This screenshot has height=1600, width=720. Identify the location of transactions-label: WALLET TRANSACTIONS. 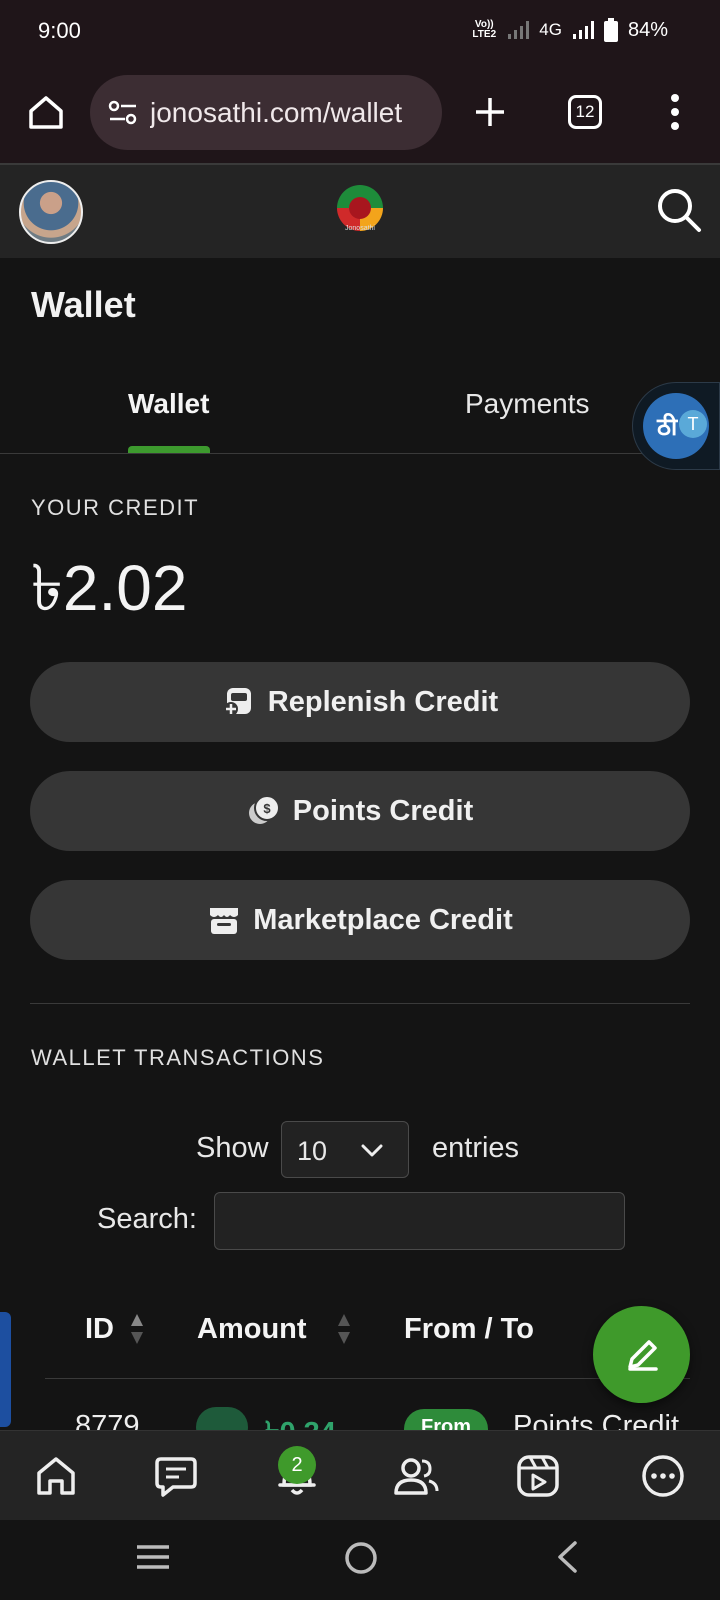
(178, 1057).